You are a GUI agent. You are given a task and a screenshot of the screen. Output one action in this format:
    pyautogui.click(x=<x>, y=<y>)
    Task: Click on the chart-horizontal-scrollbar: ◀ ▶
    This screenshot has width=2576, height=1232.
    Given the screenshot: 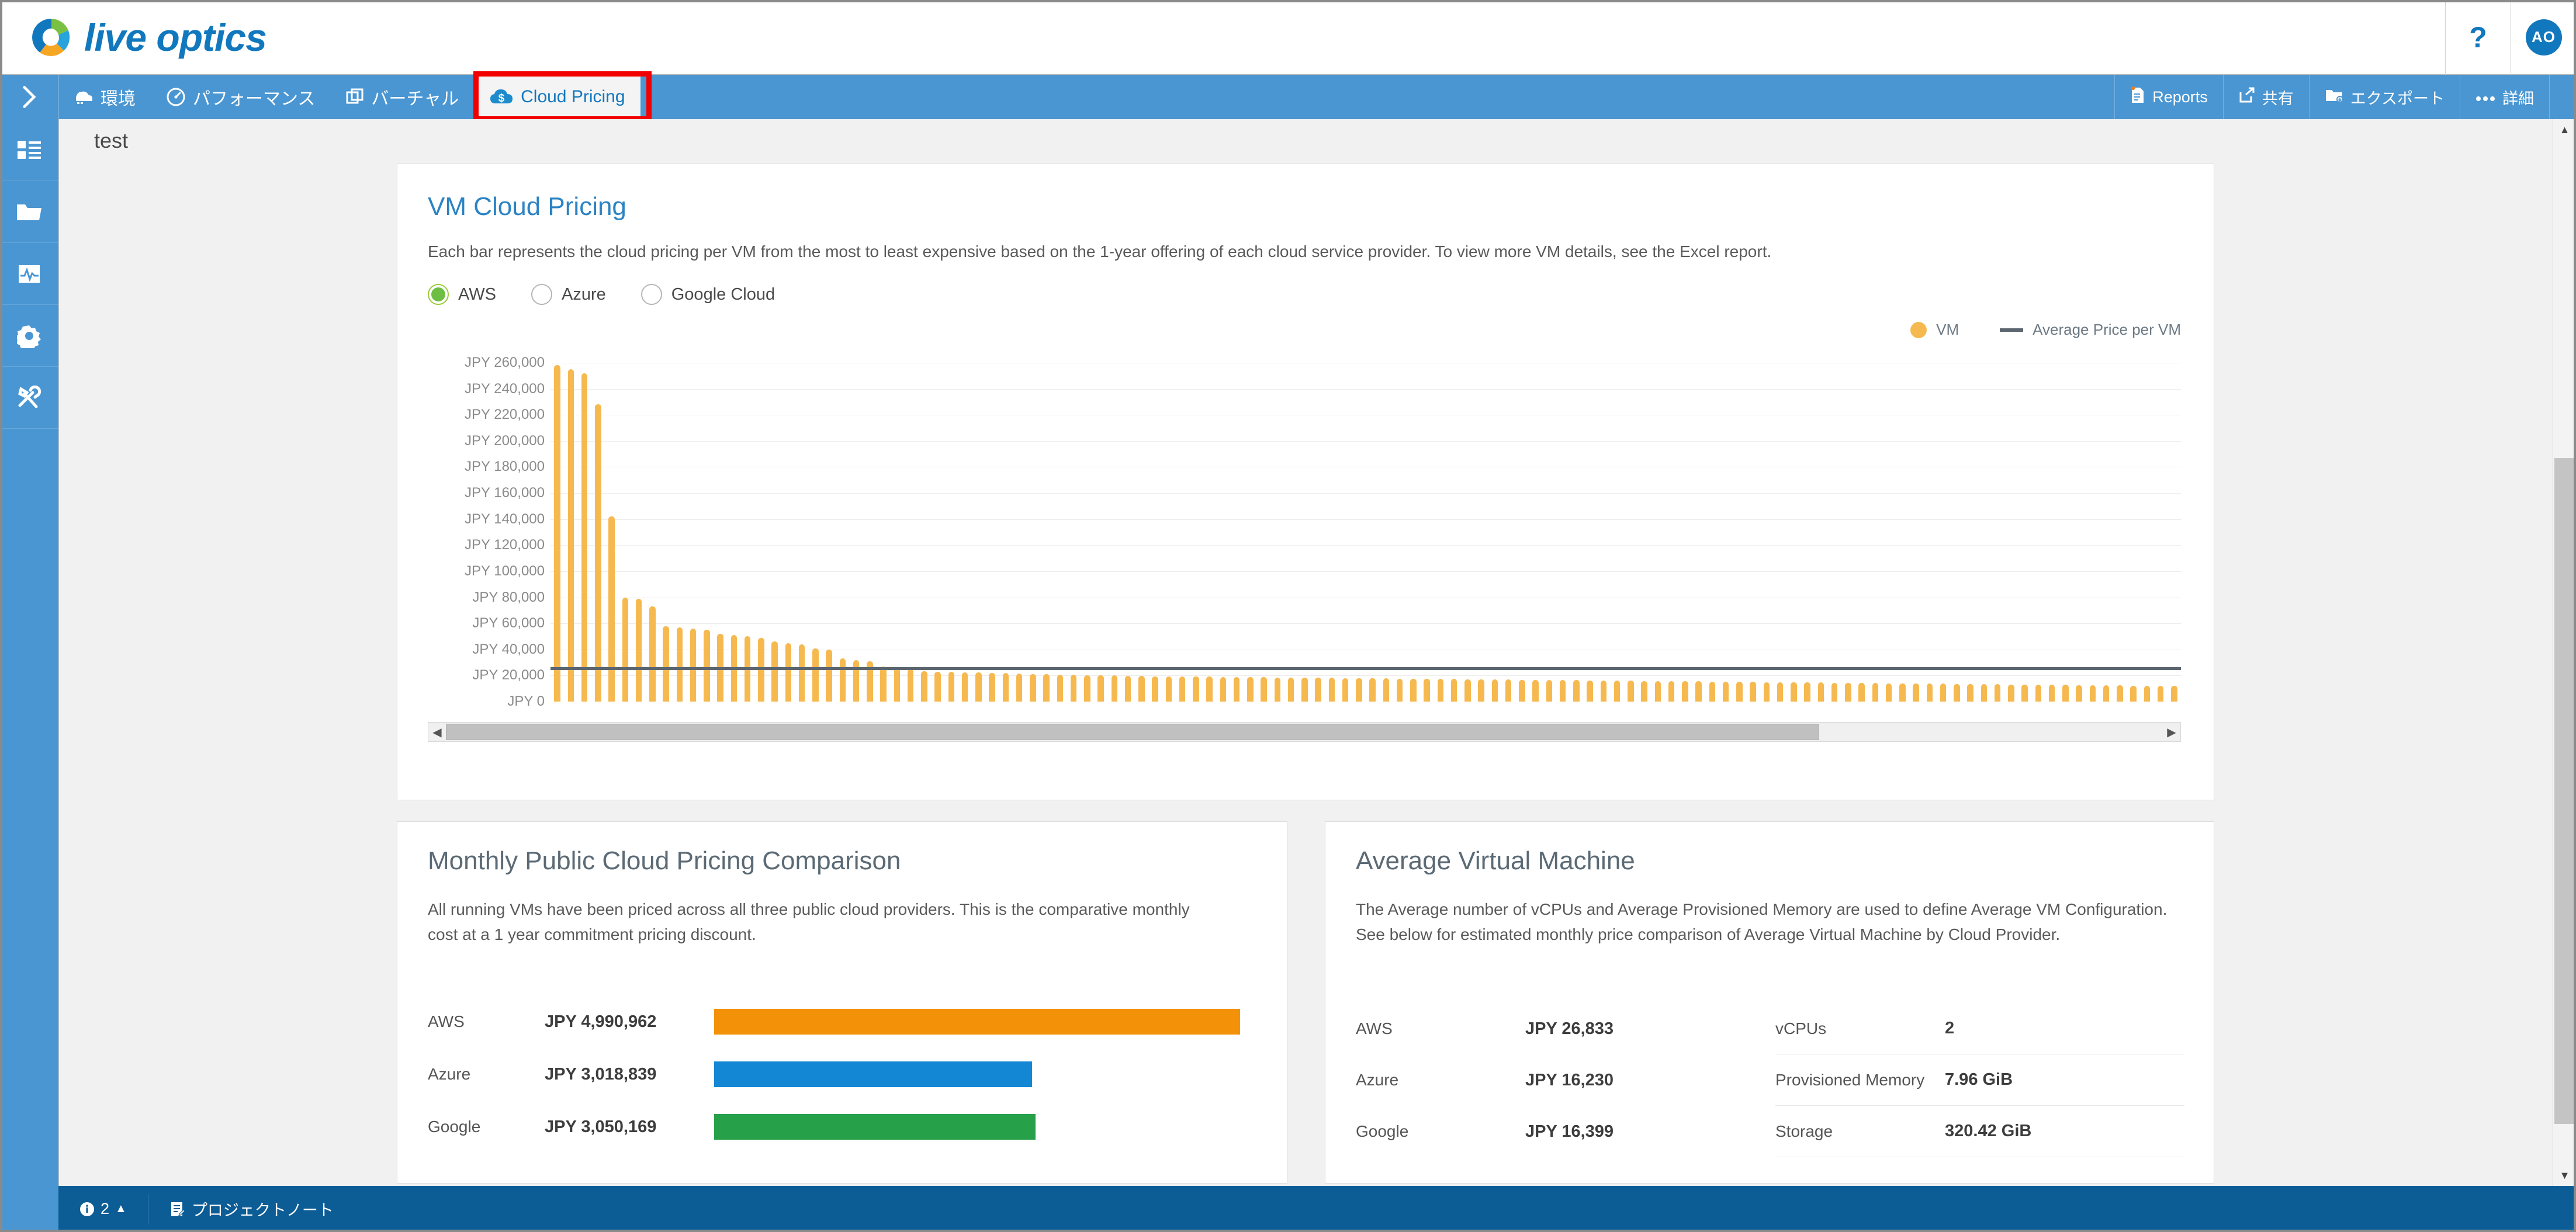 What is the action you would take?
    pyautogui.click(x=1304, y=732)
    